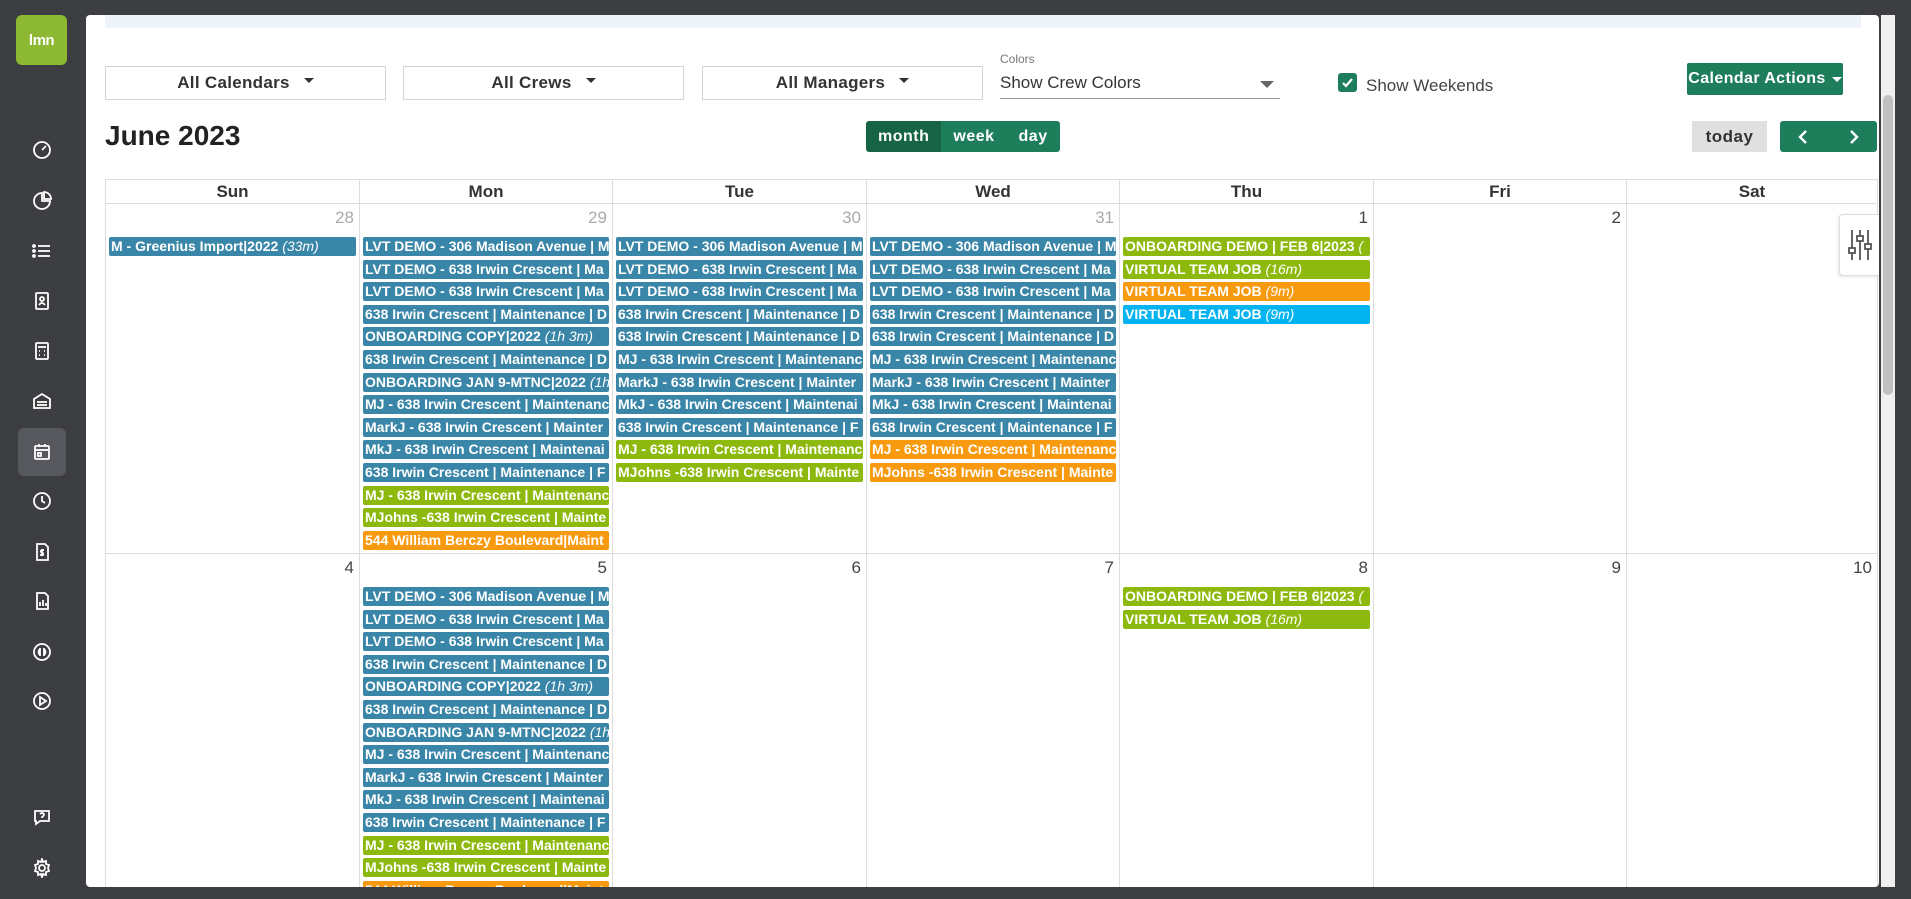  What do you see at coordinates (543, 83) in the screenshot?
I see `all-crews-dropdown: All Crews` at bounding box center [543, 83].